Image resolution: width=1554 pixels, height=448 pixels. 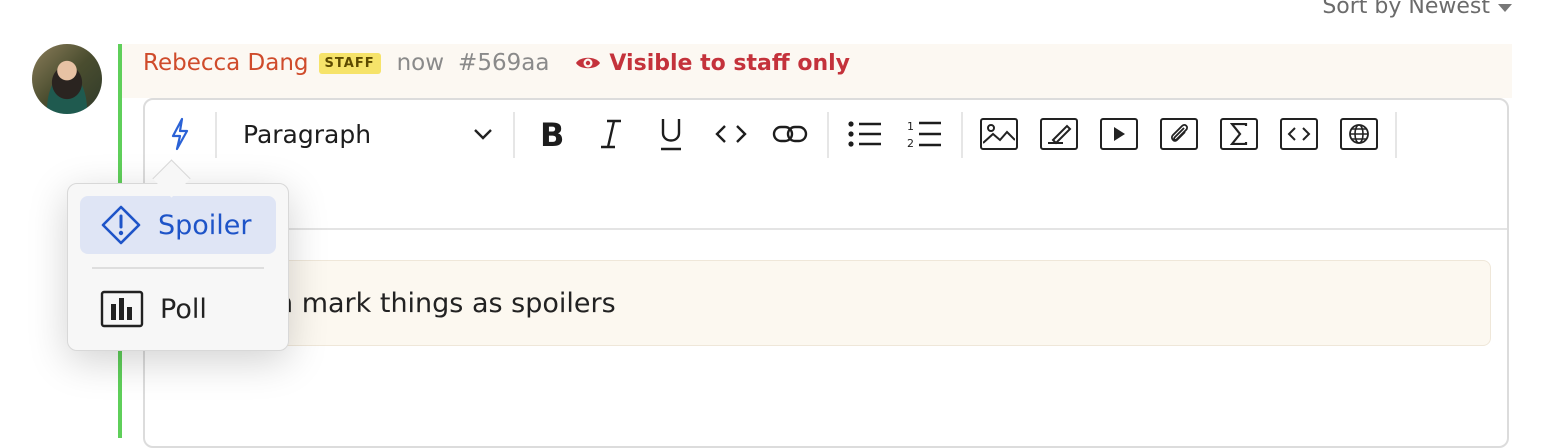 What do you see at coordinates (1406, 9) in the screenshot?
I see `sort-label: Sort by Newest` at bounding box center [1406, 9].